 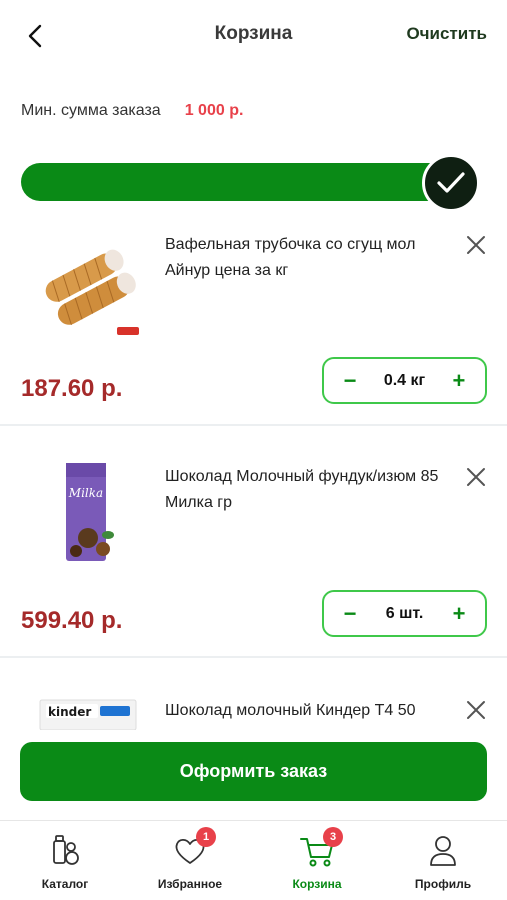 I want to click on quantity-value: 0.4 кг, so click(x=404, y=380).